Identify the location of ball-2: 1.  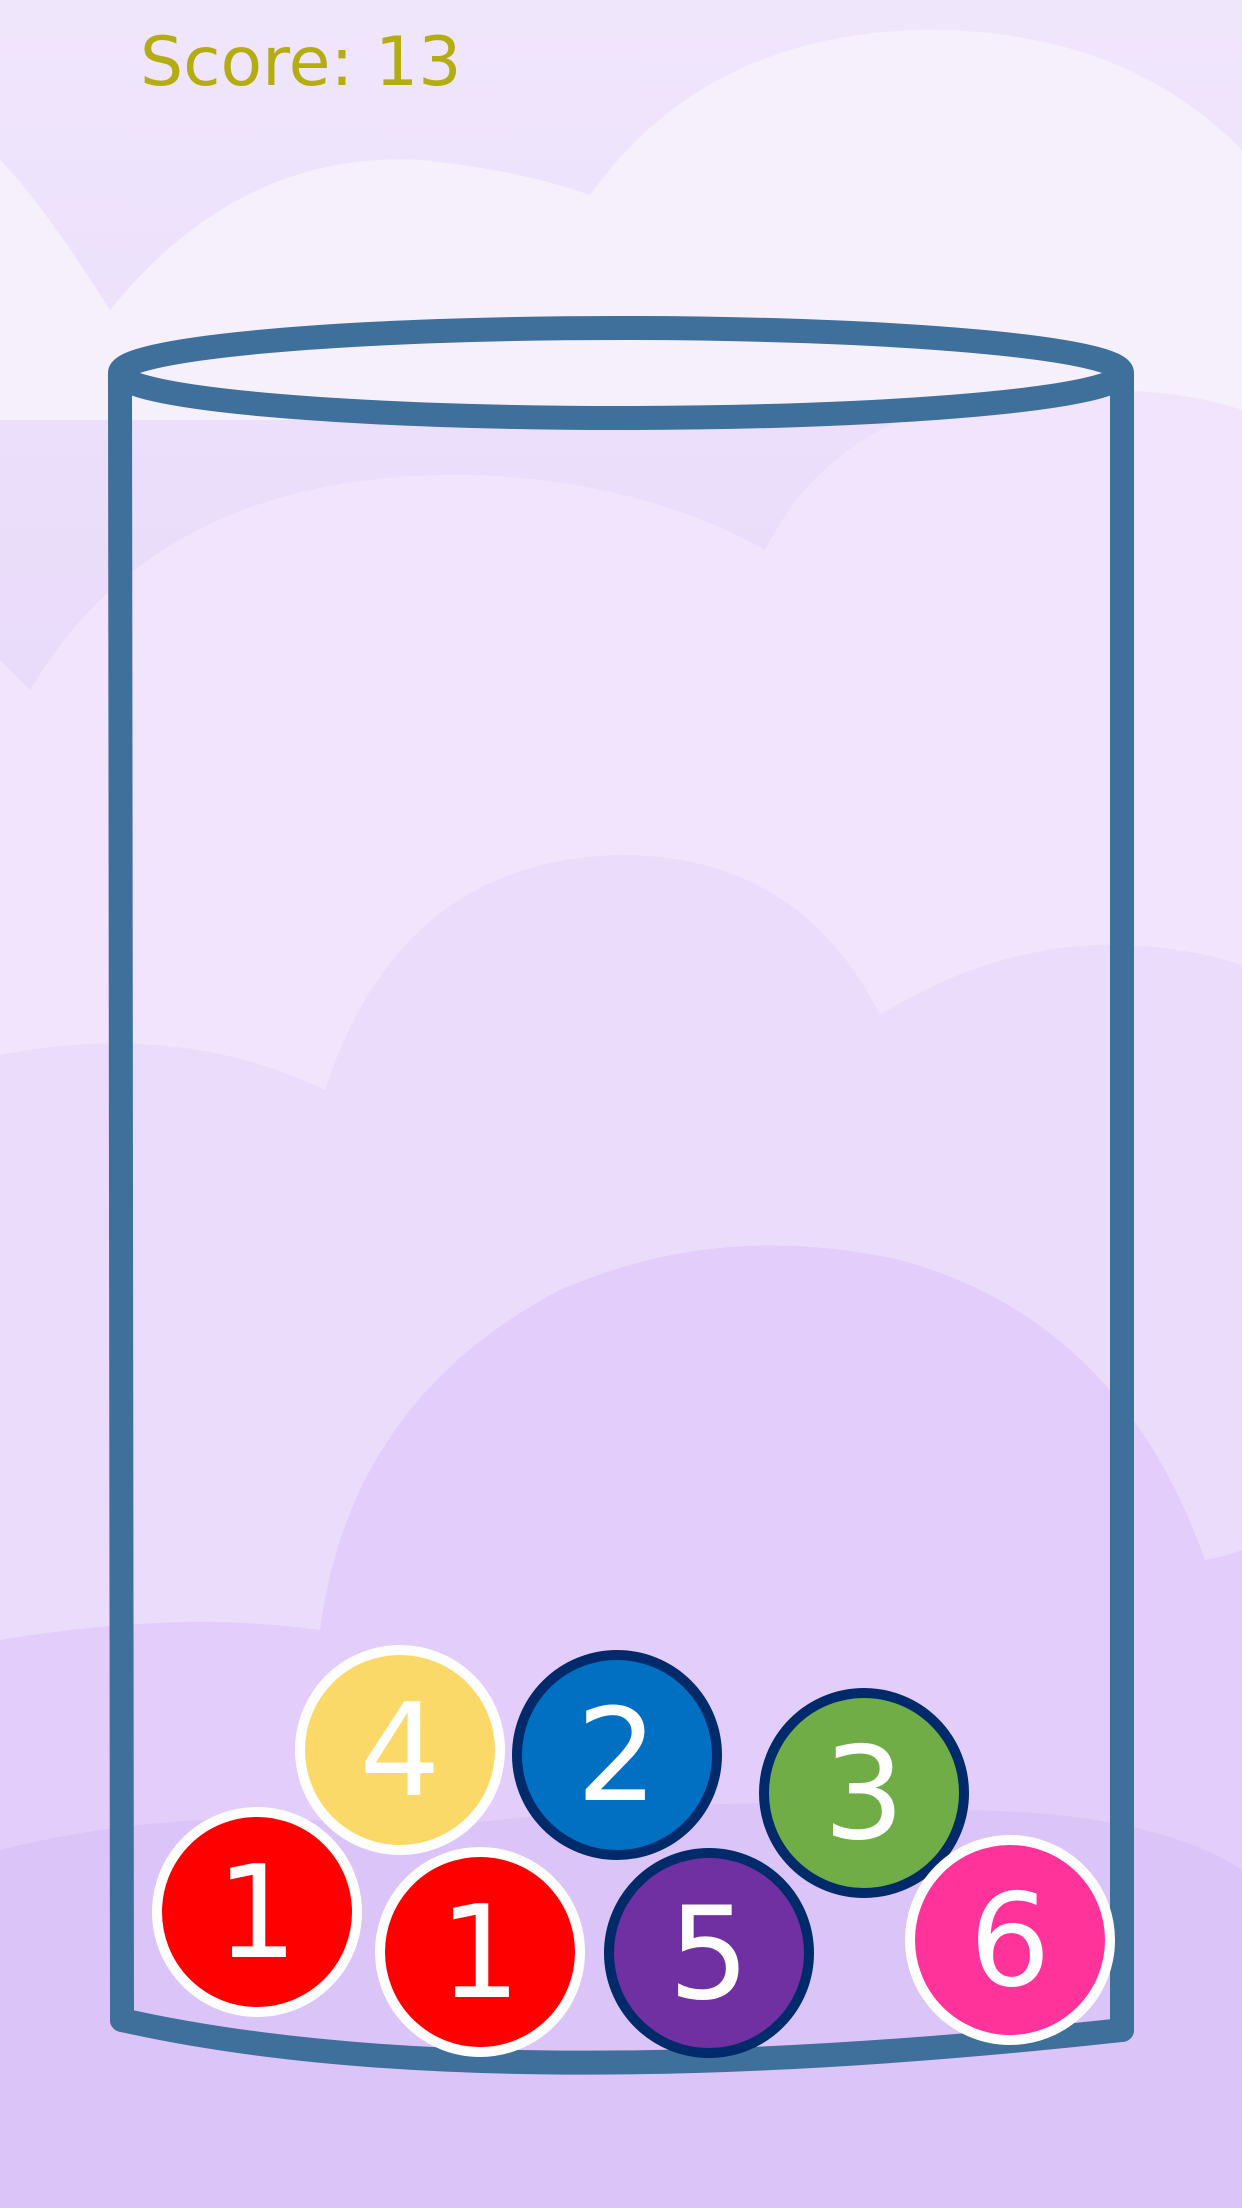
(480, 1952).